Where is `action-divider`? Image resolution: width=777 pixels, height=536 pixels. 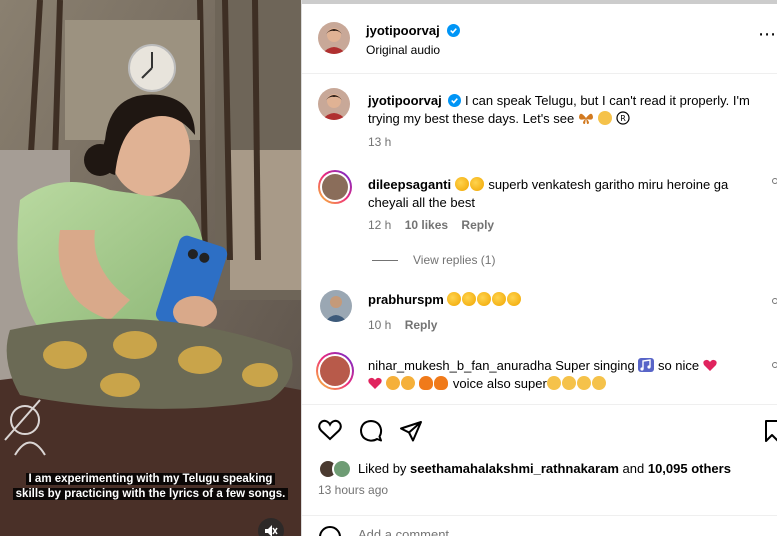
action-divider is located at coordinates (539, 404).